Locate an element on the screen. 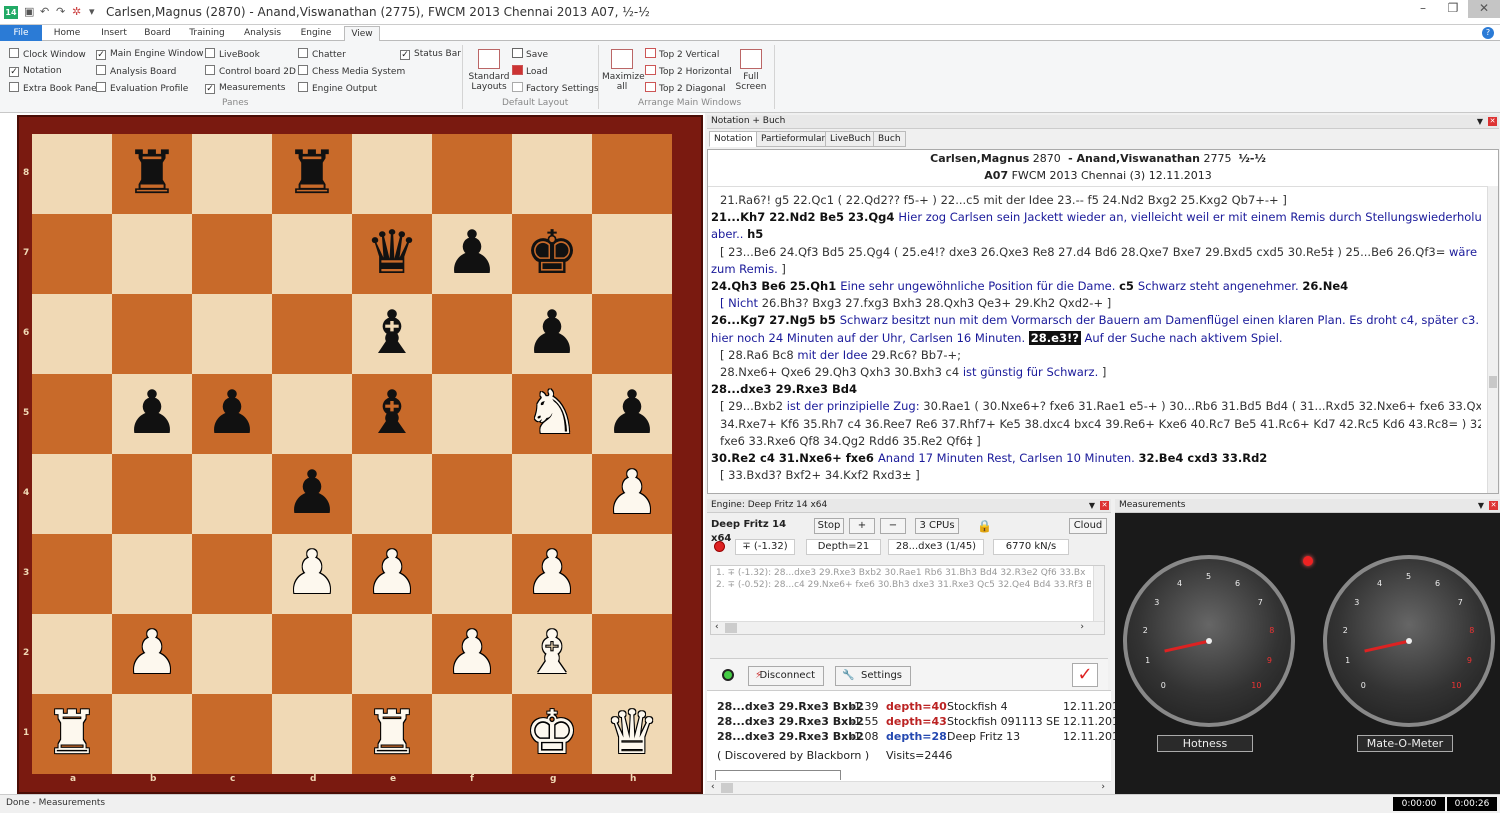  square-c6 is located at coordinates (232, 334).